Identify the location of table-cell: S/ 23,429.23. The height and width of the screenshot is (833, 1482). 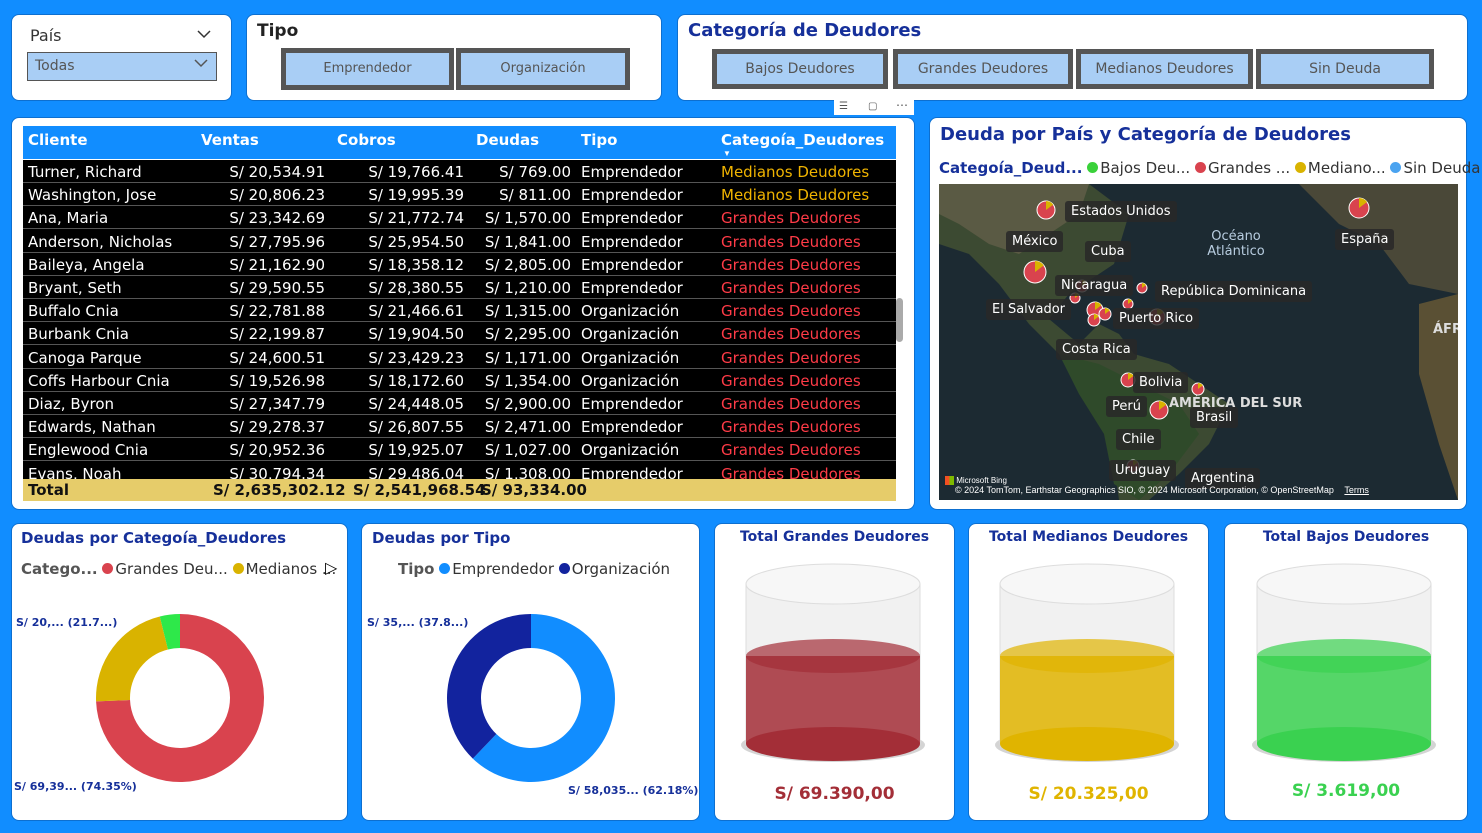
(416, 357).